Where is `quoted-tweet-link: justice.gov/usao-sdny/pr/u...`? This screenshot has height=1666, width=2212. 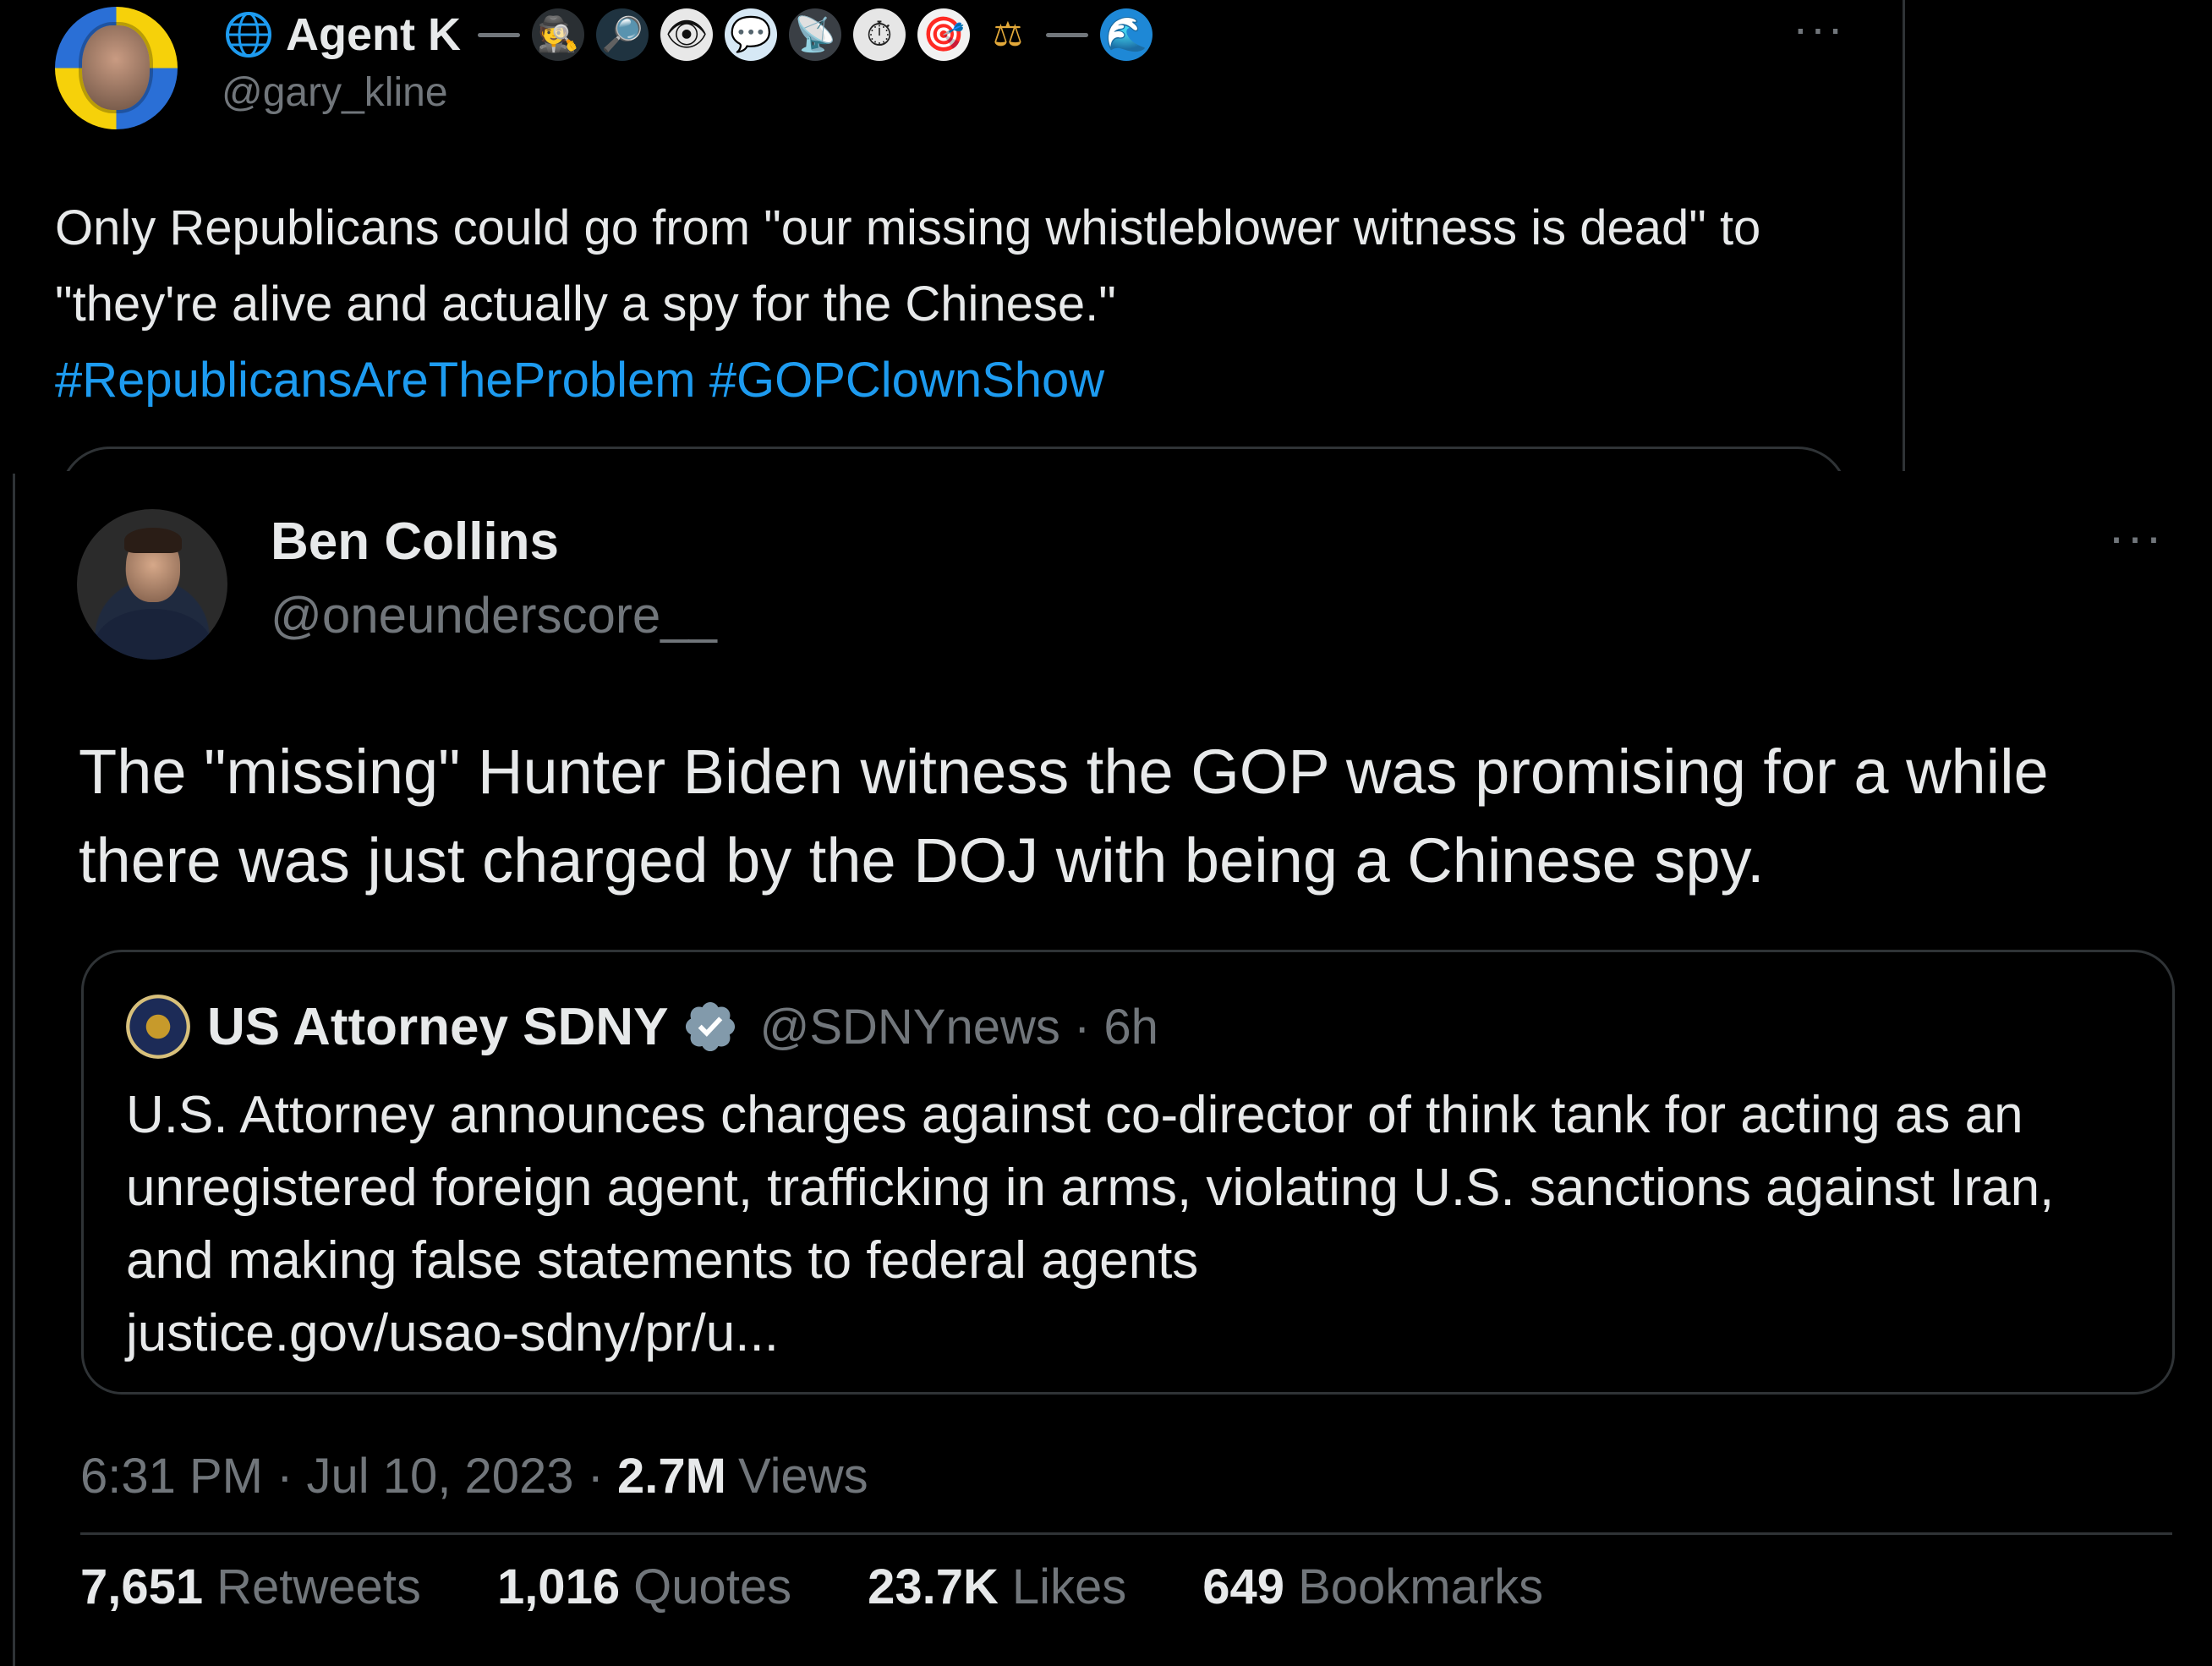 quoted-tweet-link: justice.gov/usao-sdny/pr/u... is located at coordinates (452, 1333).